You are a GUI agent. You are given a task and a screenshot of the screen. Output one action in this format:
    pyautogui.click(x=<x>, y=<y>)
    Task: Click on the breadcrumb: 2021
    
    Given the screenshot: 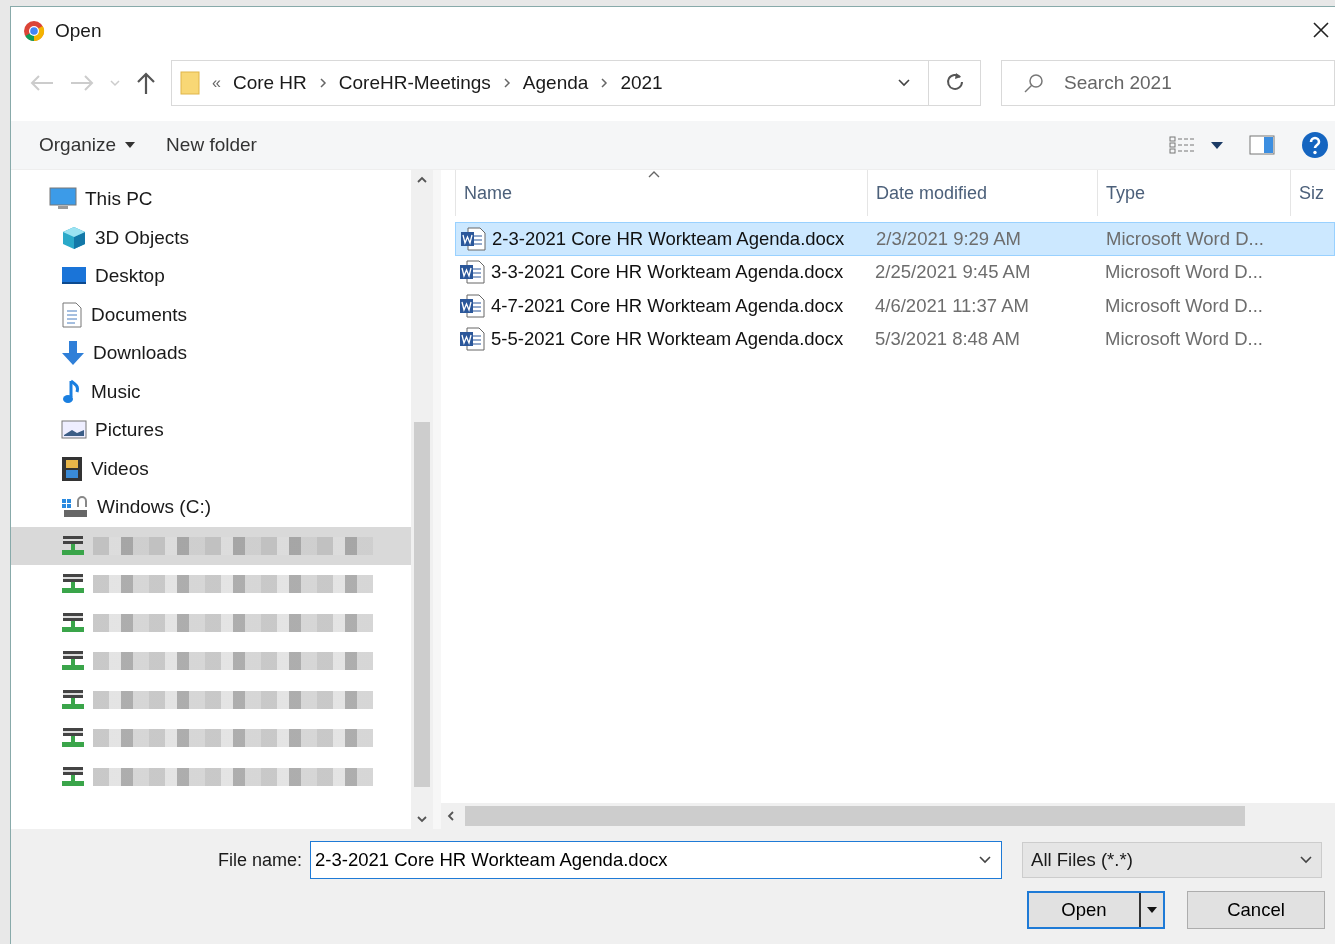 What is the action you would take?
    pyautogui.click(x=641, y=83)
    